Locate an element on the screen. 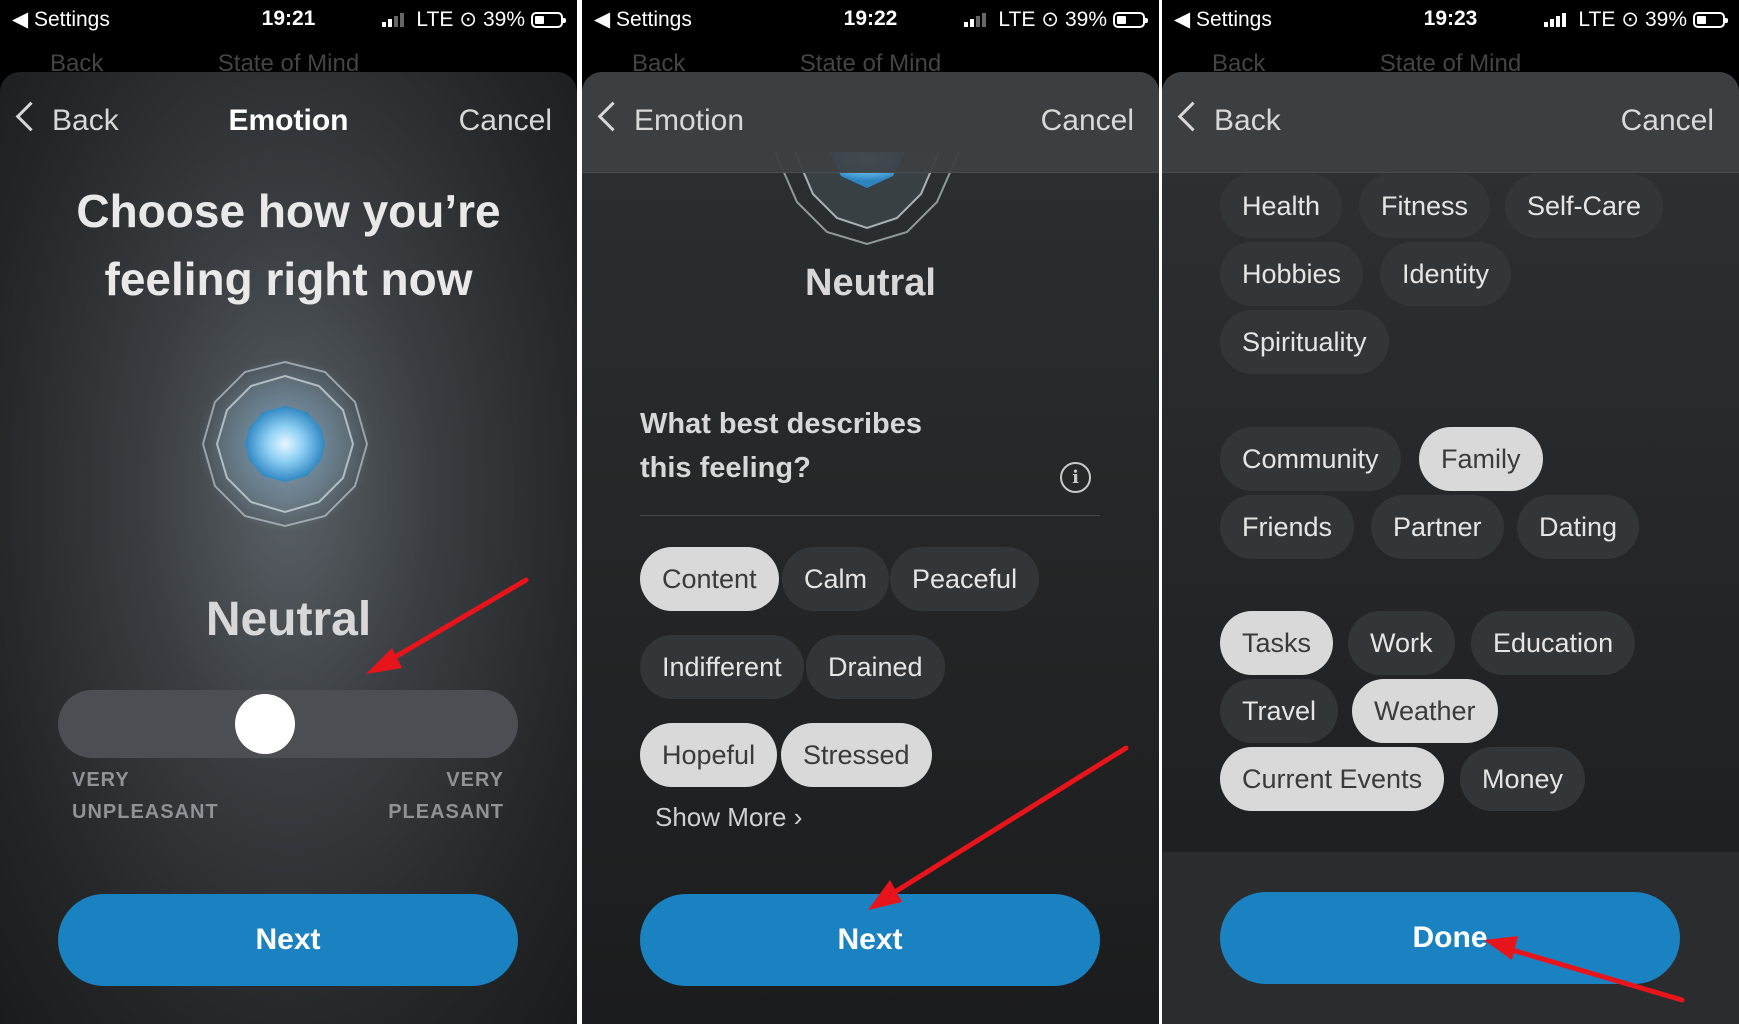 Image resolution: width=1739 pixels, height=1024 pixels. chevron-right-icon: › is located at coordinates (798, 817).